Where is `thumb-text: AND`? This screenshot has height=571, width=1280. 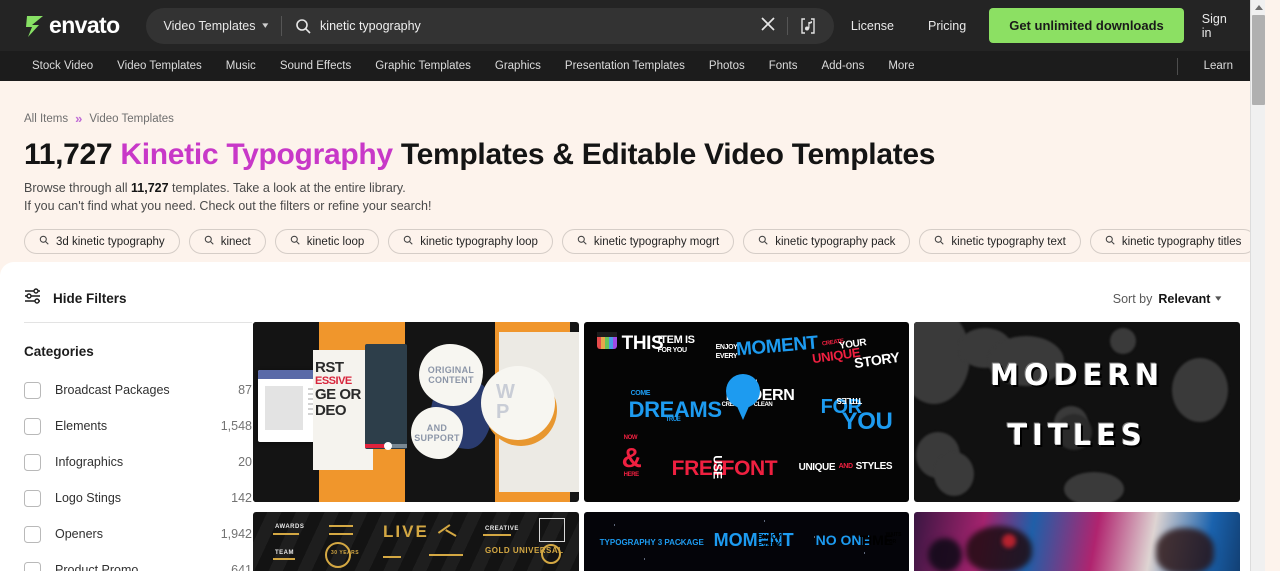
thumb-text: AND is located at coordinates (845, 466).